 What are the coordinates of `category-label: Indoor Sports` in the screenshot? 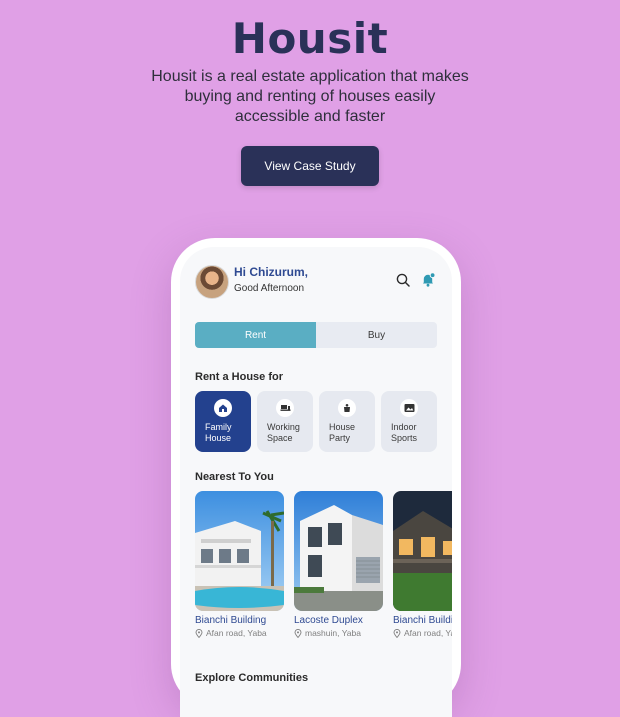 It's located at (404, 432).